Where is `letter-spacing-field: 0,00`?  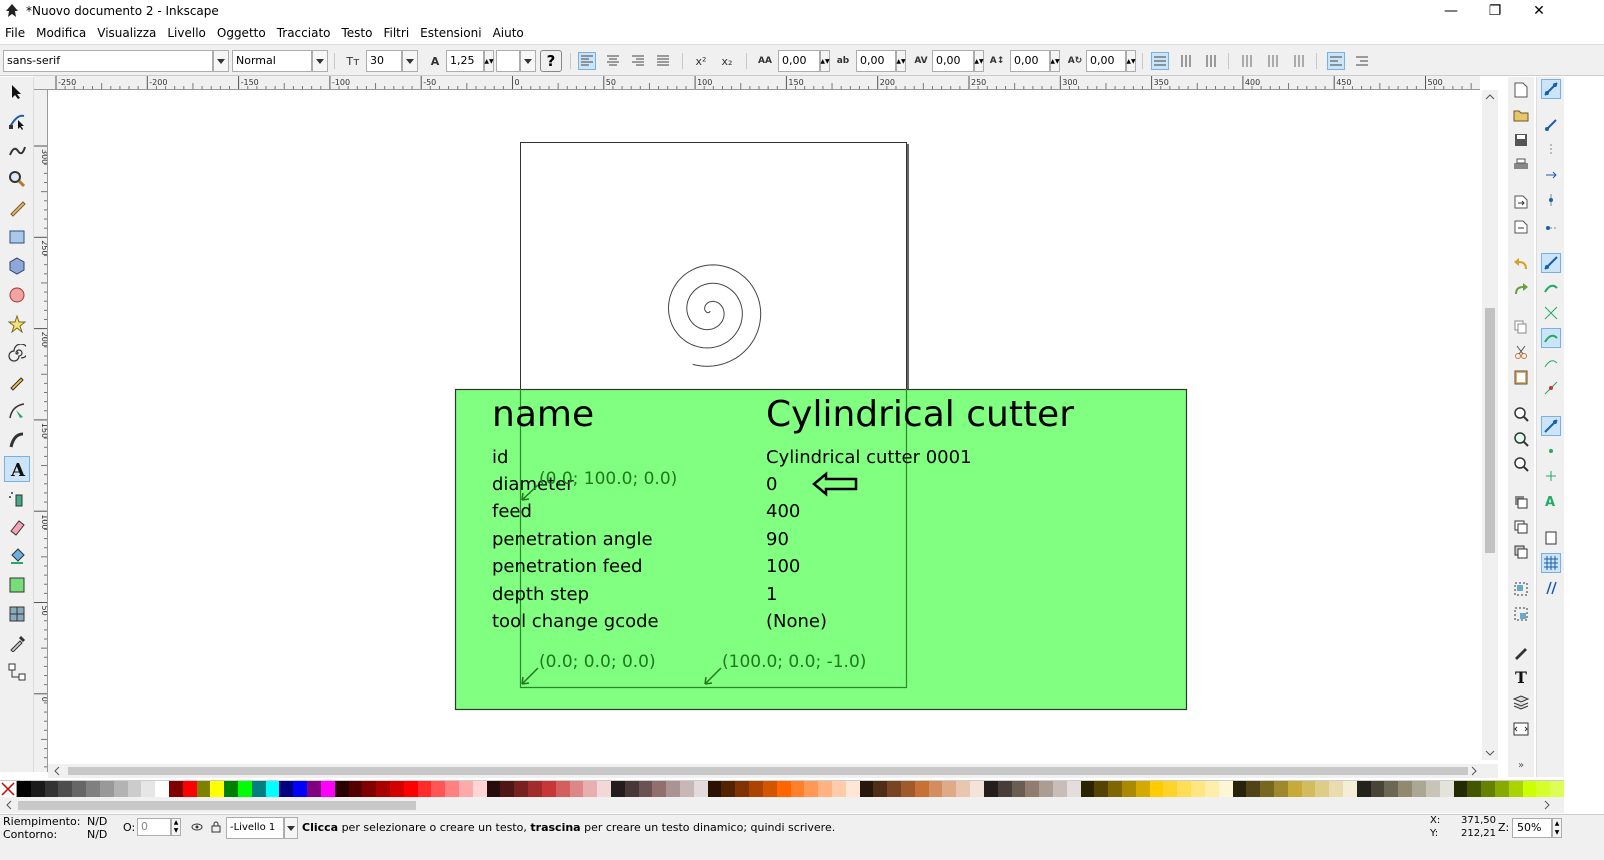
letter-spacing-field: 0,00 is located at coordinates (799, 61).